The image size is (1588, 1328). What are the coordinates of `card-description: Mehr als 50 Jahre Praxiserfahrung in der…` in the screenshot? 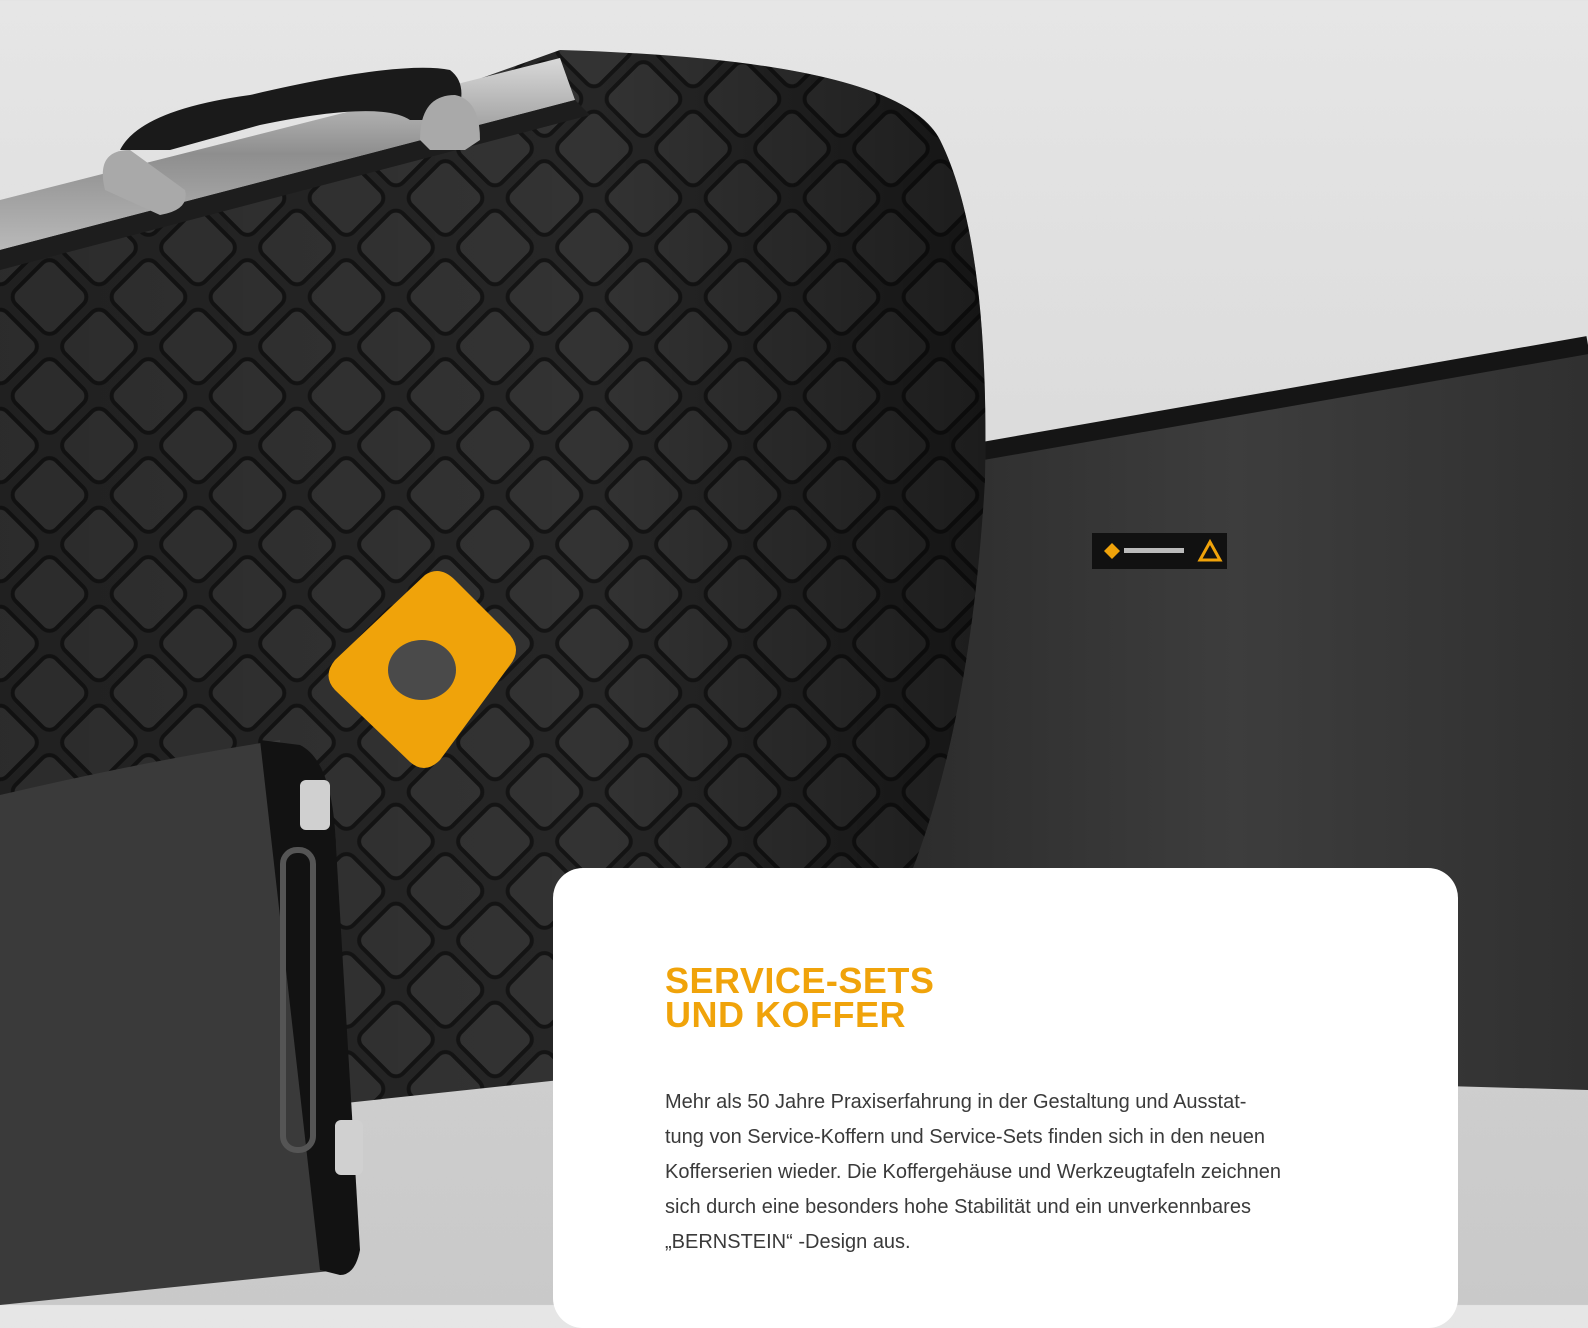 It's located at (1005, 1172).